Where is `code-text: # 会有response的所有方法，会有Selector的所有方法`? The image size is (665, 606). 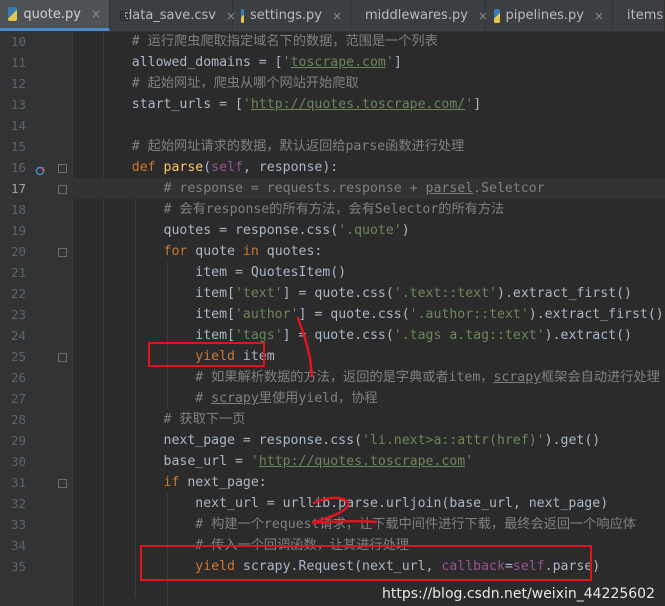
code-text: # 会有response的所有方法，会有Selector的所有方法 is located at coordinates (302, 209).